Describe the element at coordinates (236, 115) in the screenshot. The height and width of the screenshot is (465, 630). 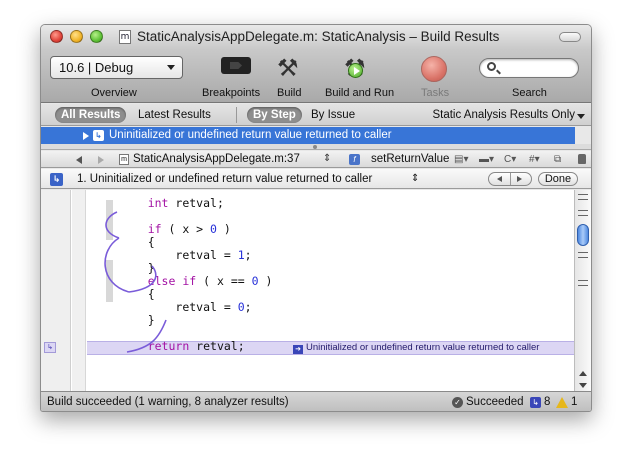
I see `scope-divider` at that location.